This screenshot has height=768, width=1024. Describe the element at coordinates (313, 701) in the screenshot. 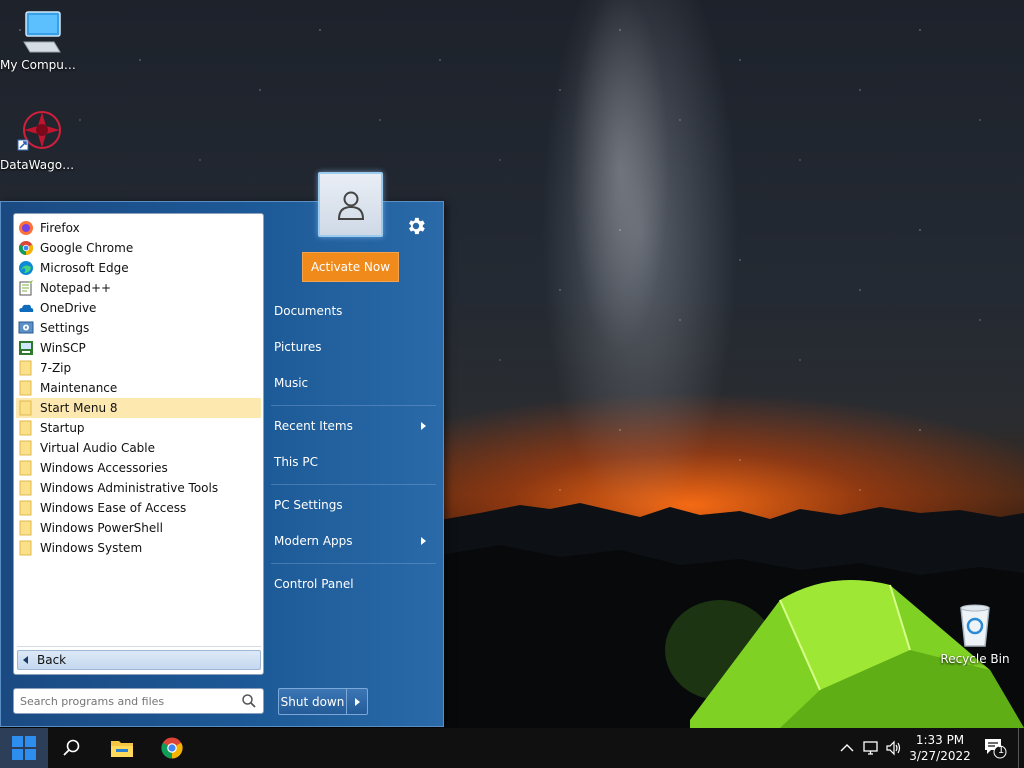

I see `shutdown-button: Shut down` at that location.